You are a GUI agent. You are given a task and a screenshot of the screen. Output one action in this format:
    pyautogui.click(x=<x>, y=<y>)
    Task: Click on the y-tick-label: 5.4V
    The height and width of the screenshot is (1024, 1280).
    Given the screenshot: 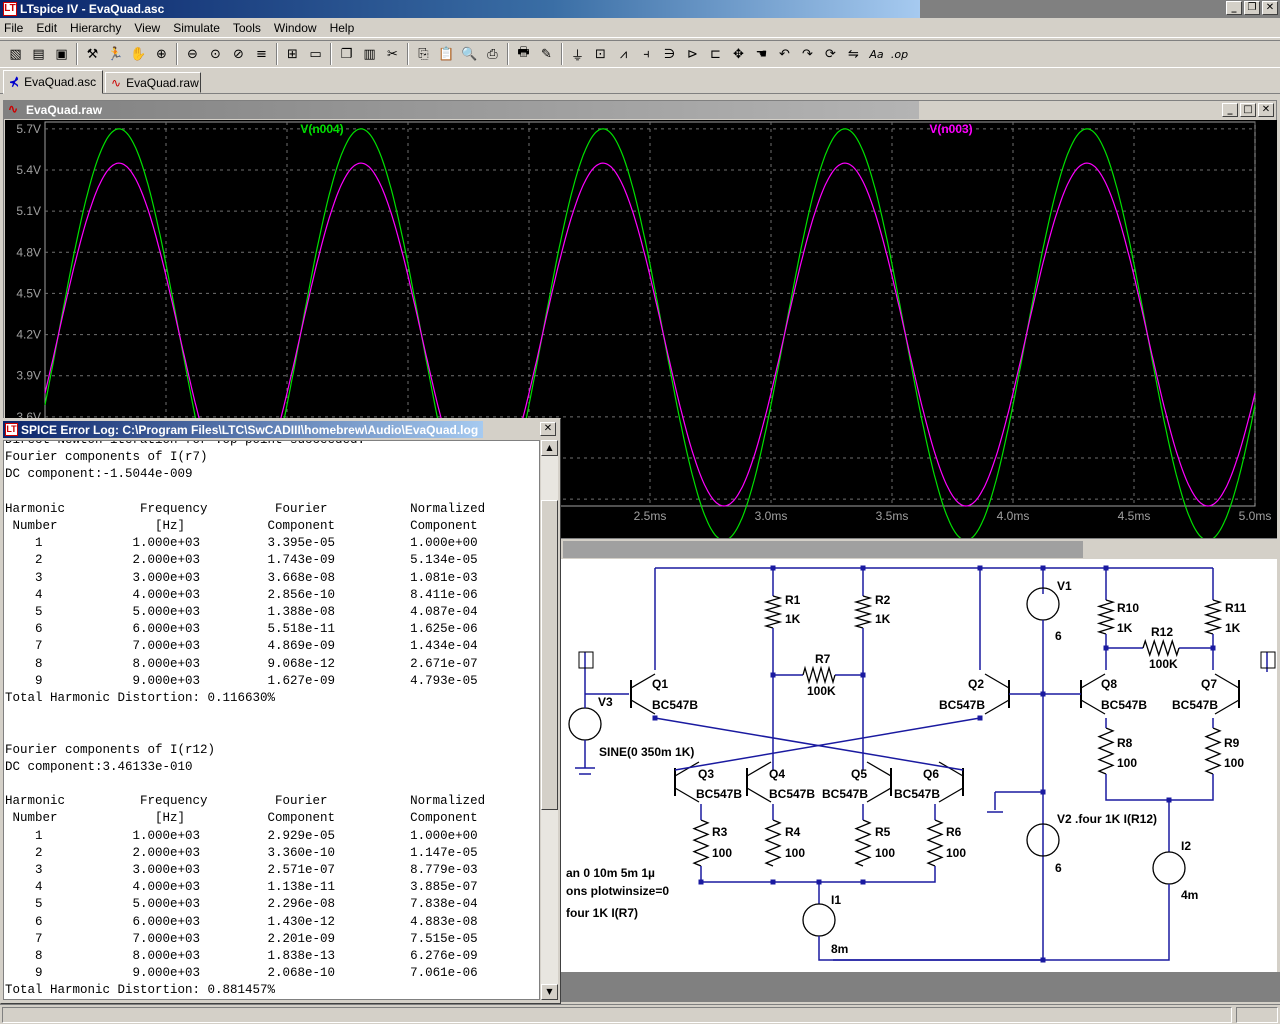 What is the action you would take?
    pyautogui.click(x=28, y=170)
    